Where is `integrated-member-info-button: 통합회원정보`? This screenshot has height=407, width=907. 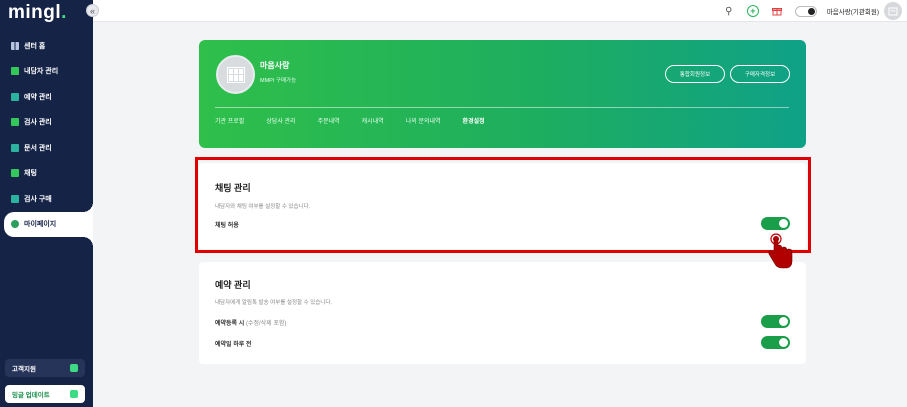 integrated-member-info-button: 통합회원정보 is located at coordinates (695, 74).